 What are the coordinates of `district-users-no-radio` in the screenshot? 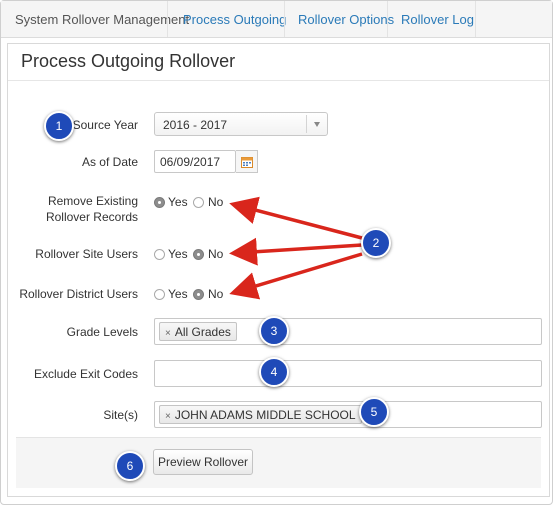 It's located at (198, 294).